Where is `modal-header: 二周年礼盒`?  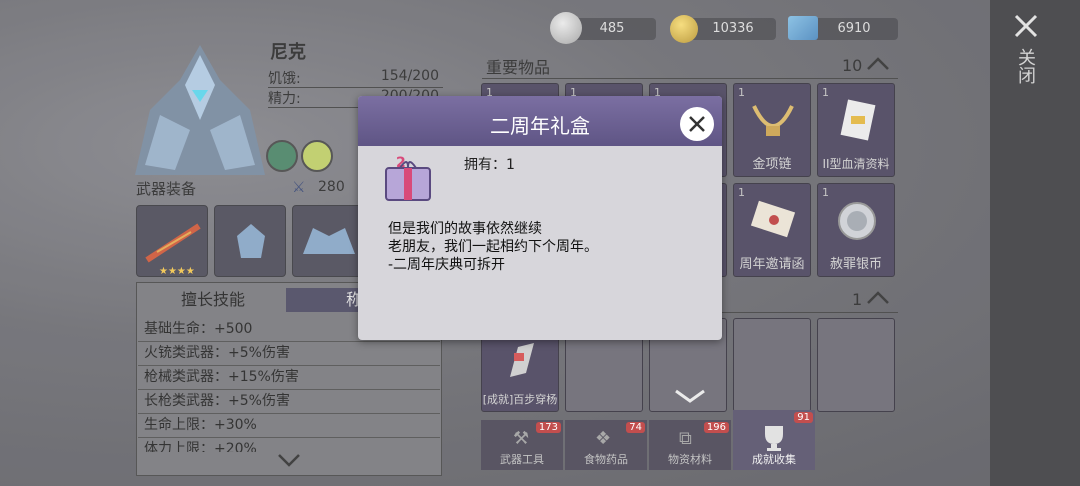
modal-header: 二周年礼盒 is located at coordinates (540, 121).